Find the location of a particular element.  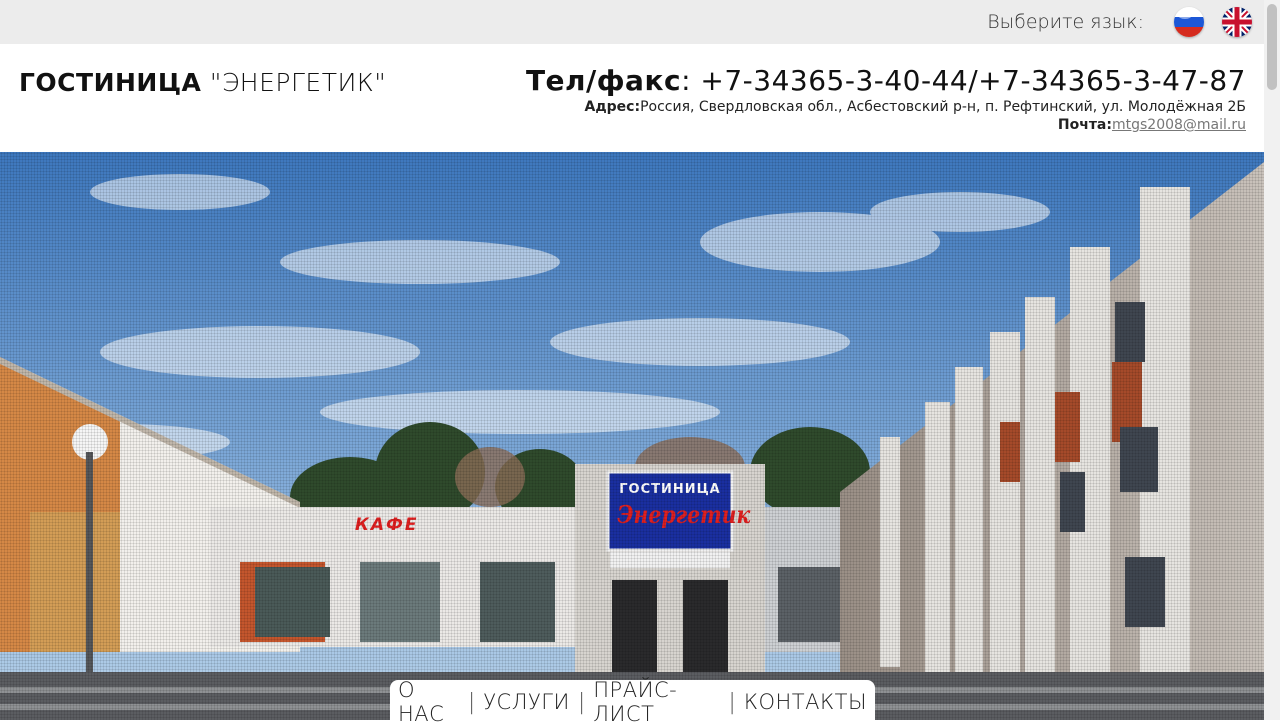

uk-flag-icon is located at coordinates (1237, 22).